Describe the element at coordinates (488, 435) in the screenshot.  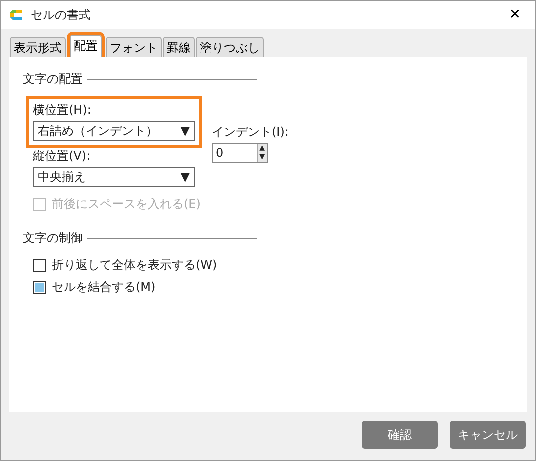
I see `dialog-button: キャンセル` at that location.